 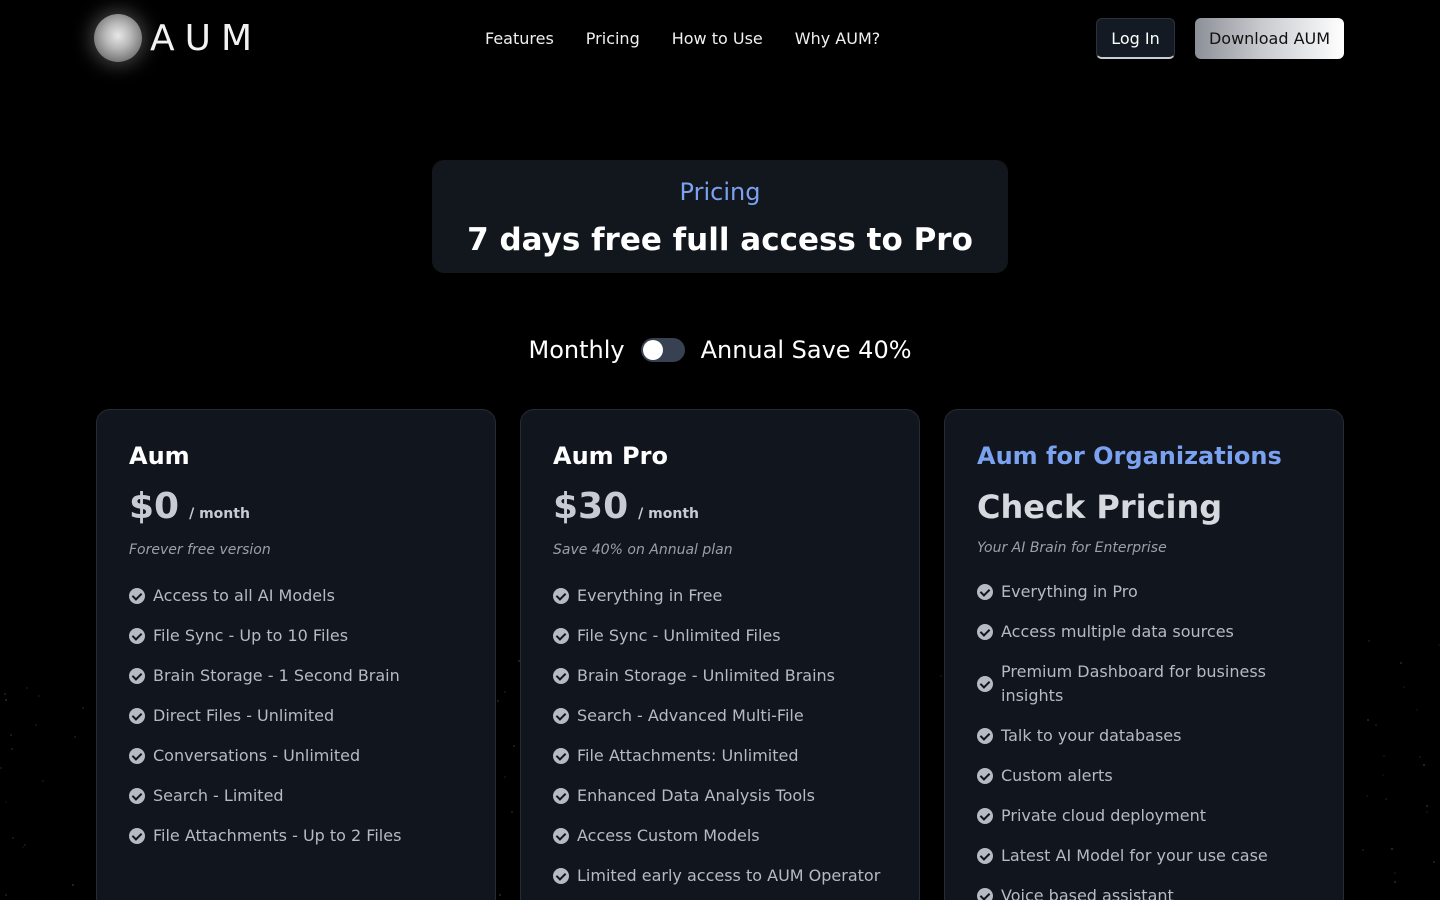 I want to click on plan-price: $30, so click(x=591, y=506).